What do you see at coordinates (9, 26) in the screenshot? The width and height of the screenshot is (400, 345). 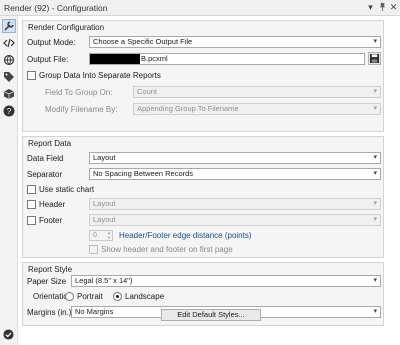 I see `wrench-icon` at bounding box center [9, 26].